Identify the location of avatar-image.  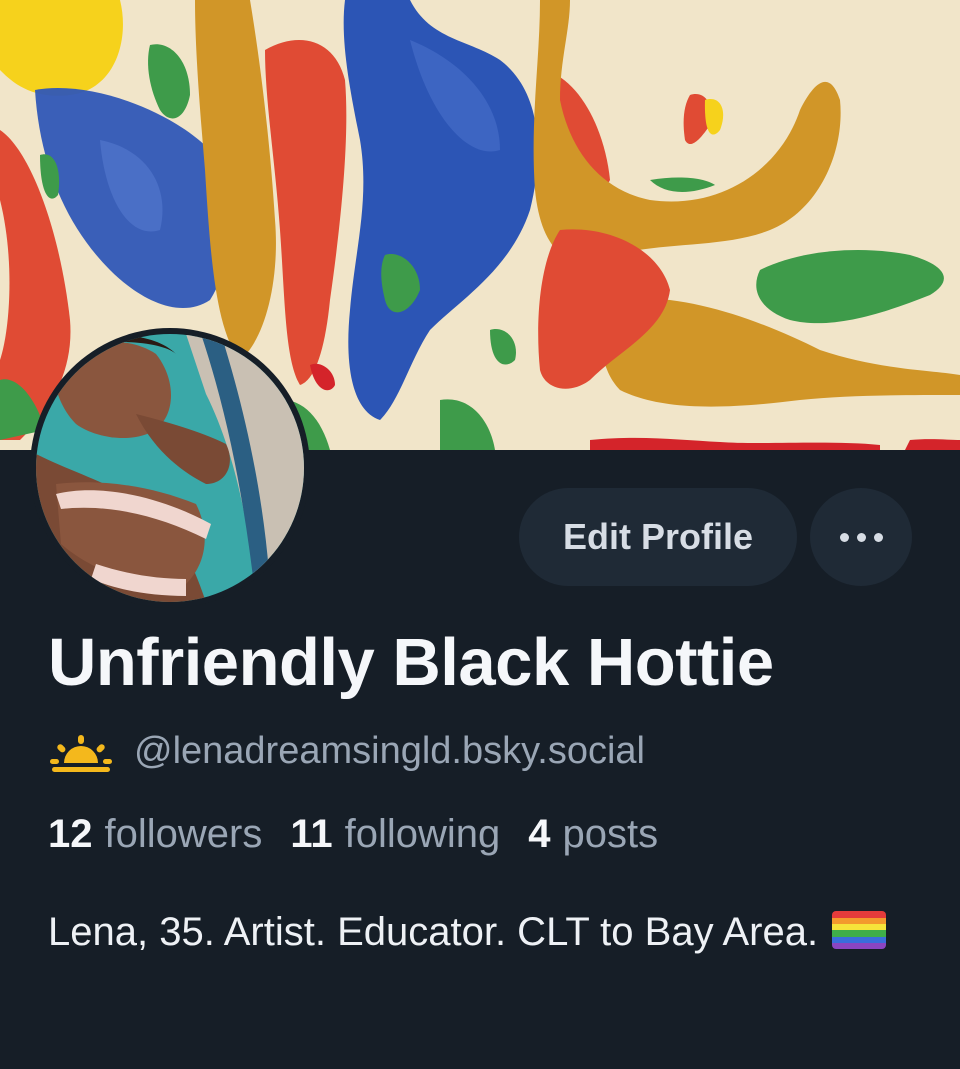
(170, 468).